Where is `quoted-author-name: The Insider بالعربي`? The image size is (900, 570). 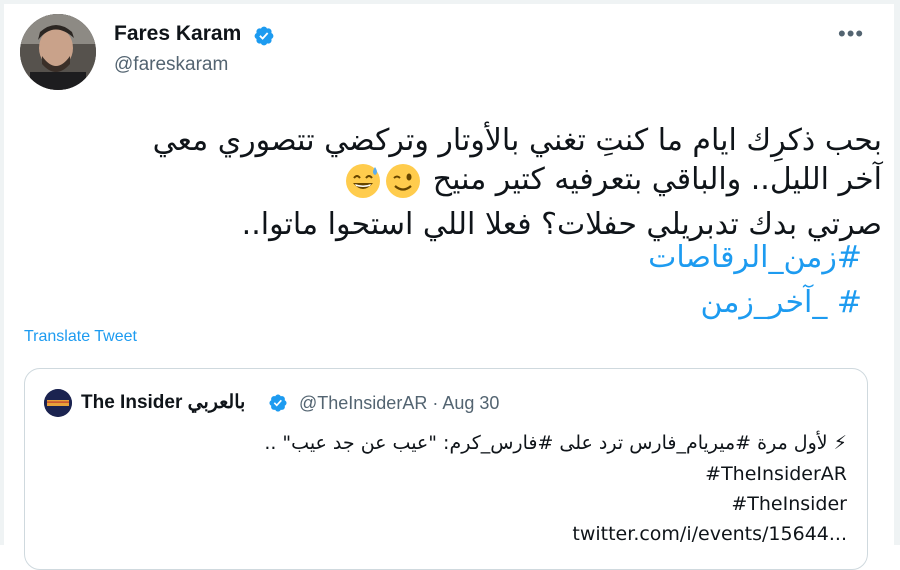
quoted-author-name: The Insider بالعربي is located at coordinates (163, 402).